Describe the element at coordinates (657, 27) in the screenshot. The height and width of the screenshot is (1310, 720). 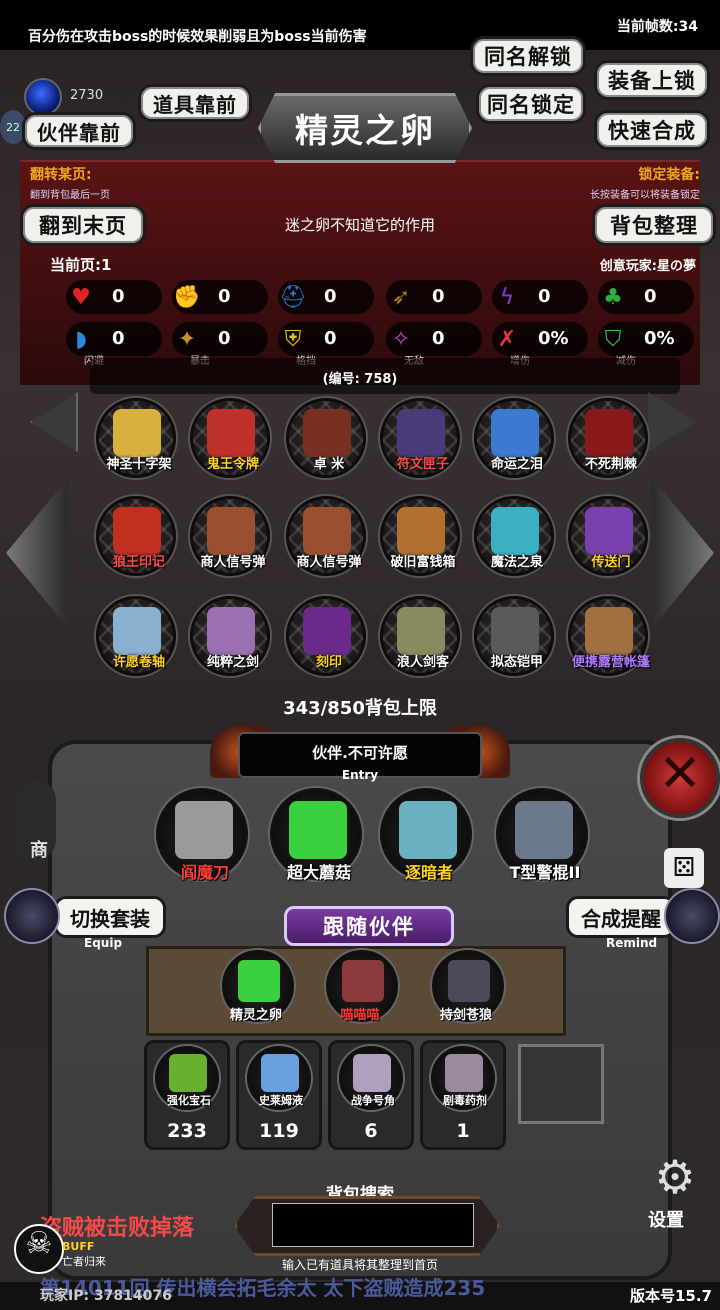
I see `fps-counter: 当前帧数:34` at that location.